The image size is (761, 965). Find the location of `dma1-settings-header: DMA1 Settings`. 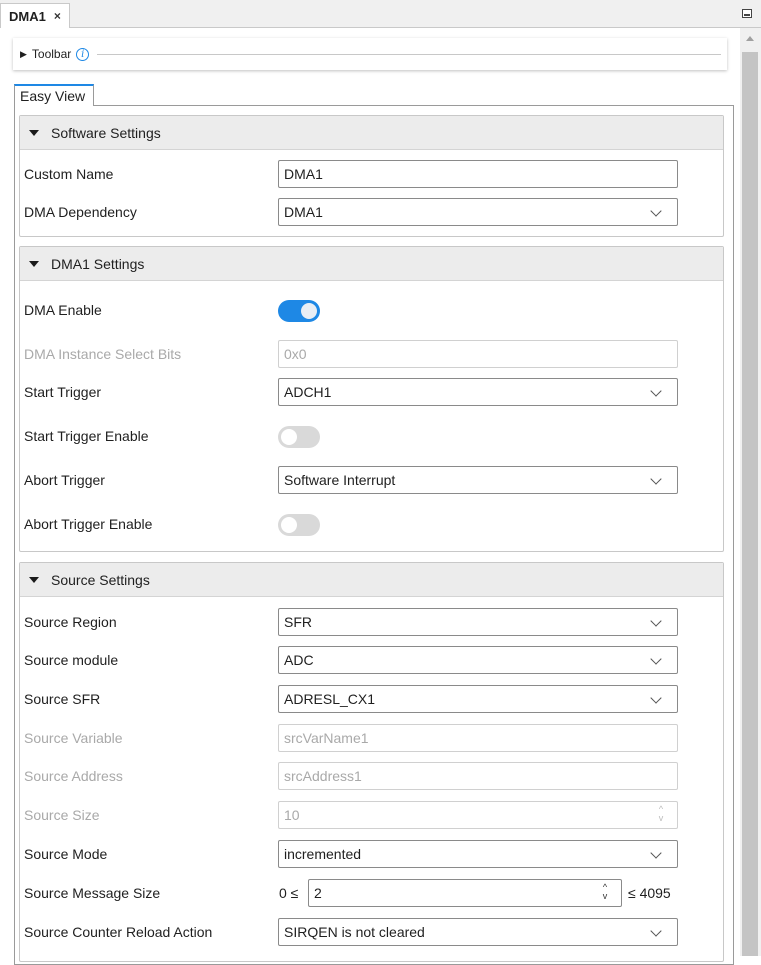

dma1-settings-header: DMA1 Settings is located at coordinates (371, 264).